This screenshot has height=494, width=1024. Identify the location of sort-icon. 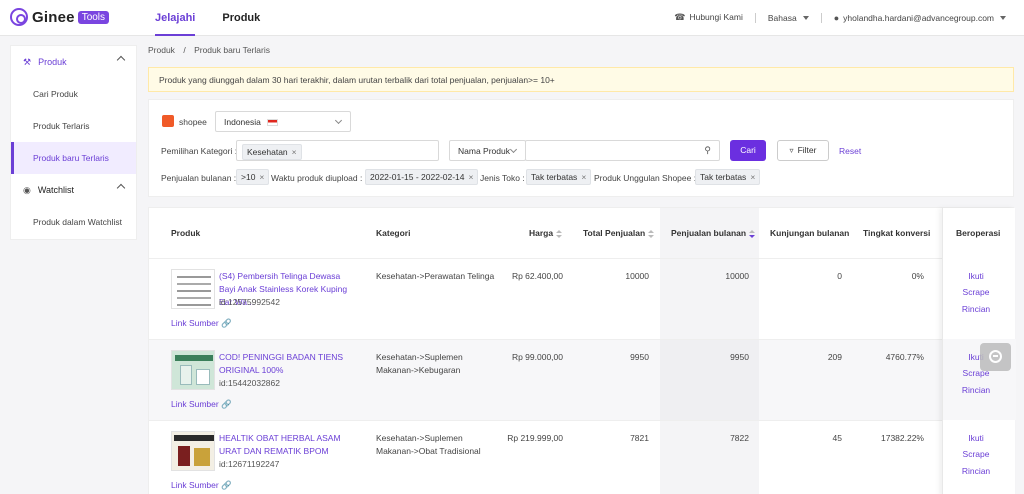
(651, 233).